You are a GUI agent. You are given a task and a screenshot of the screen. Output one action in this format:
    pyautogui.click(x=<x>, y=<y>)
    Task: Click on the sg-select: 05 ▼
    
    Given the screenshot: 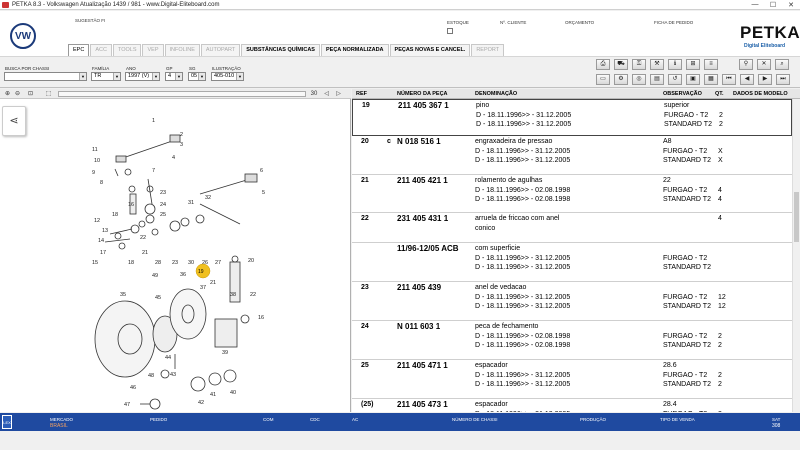 What is the action you would take?
    pyautogui.click(x=197, y=76)
    